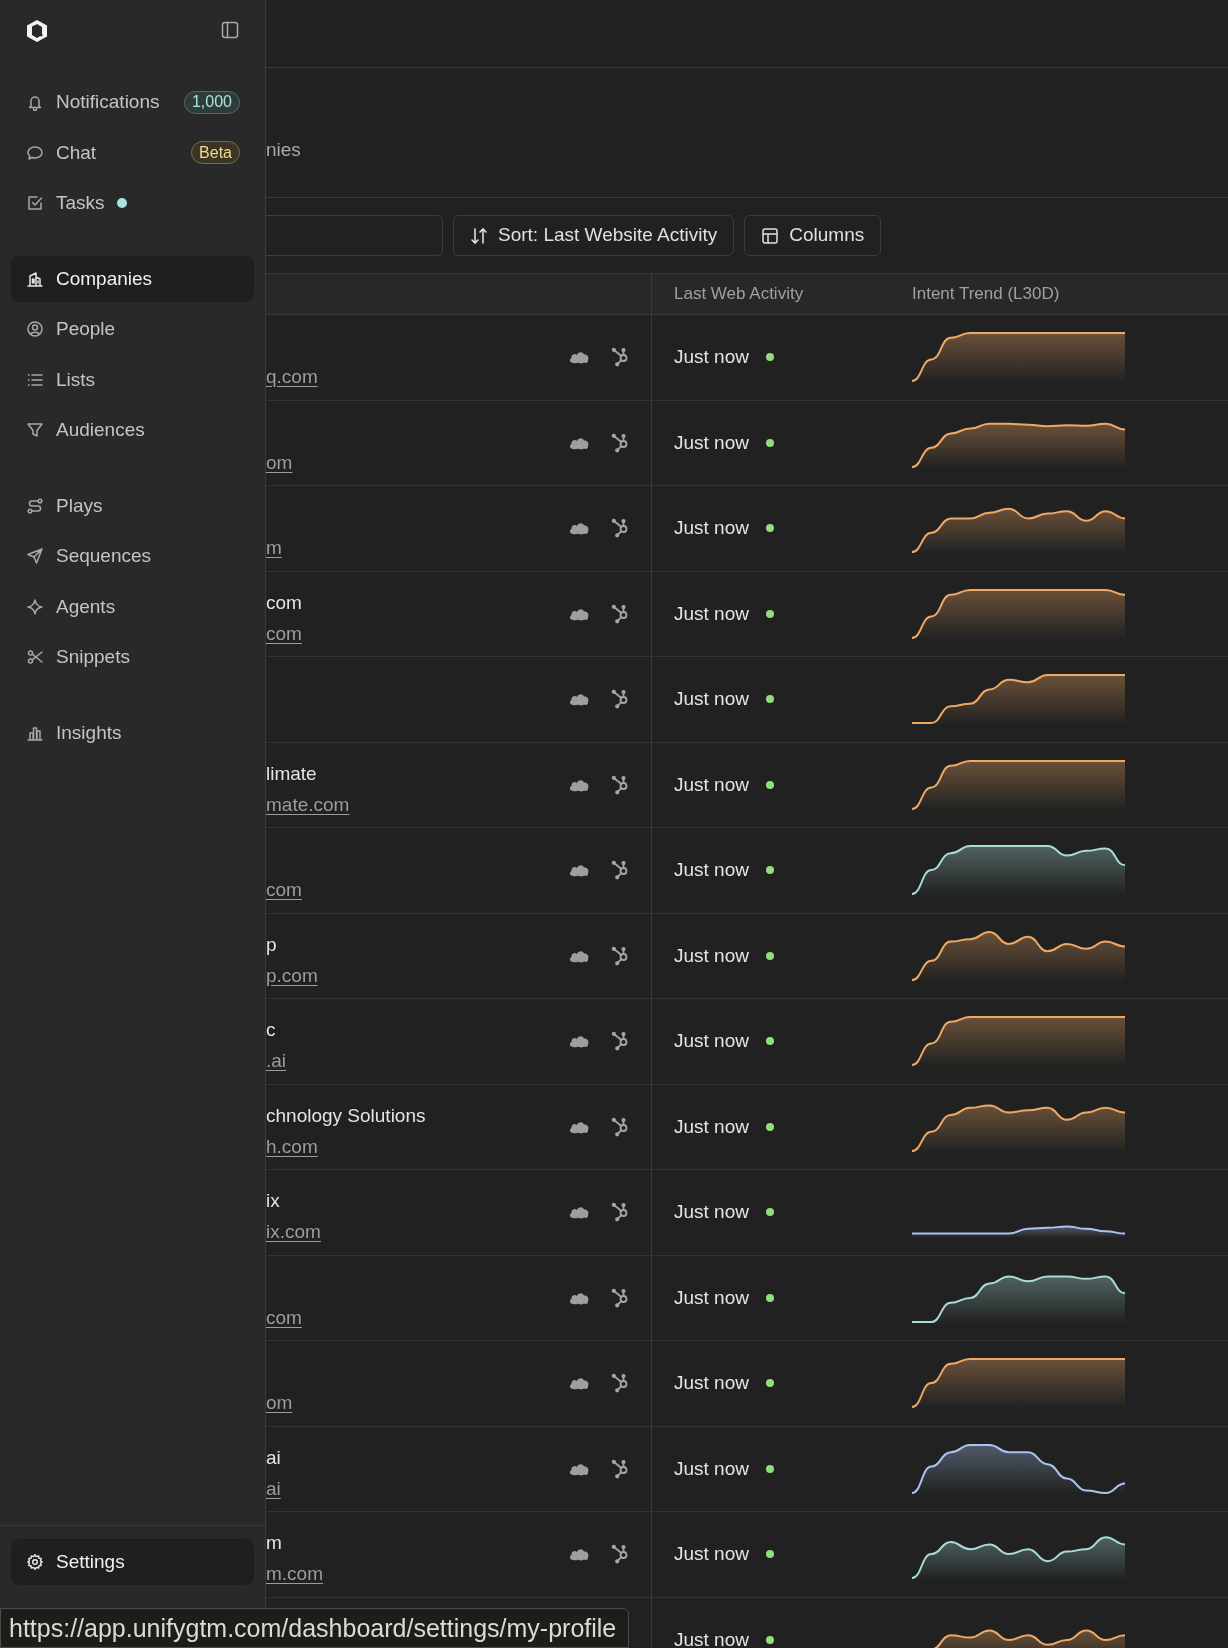  What do you see at coordinates (308, 804) in the screenshot?
I see `domain-link: mate.com` at bounding box center [308, 804].